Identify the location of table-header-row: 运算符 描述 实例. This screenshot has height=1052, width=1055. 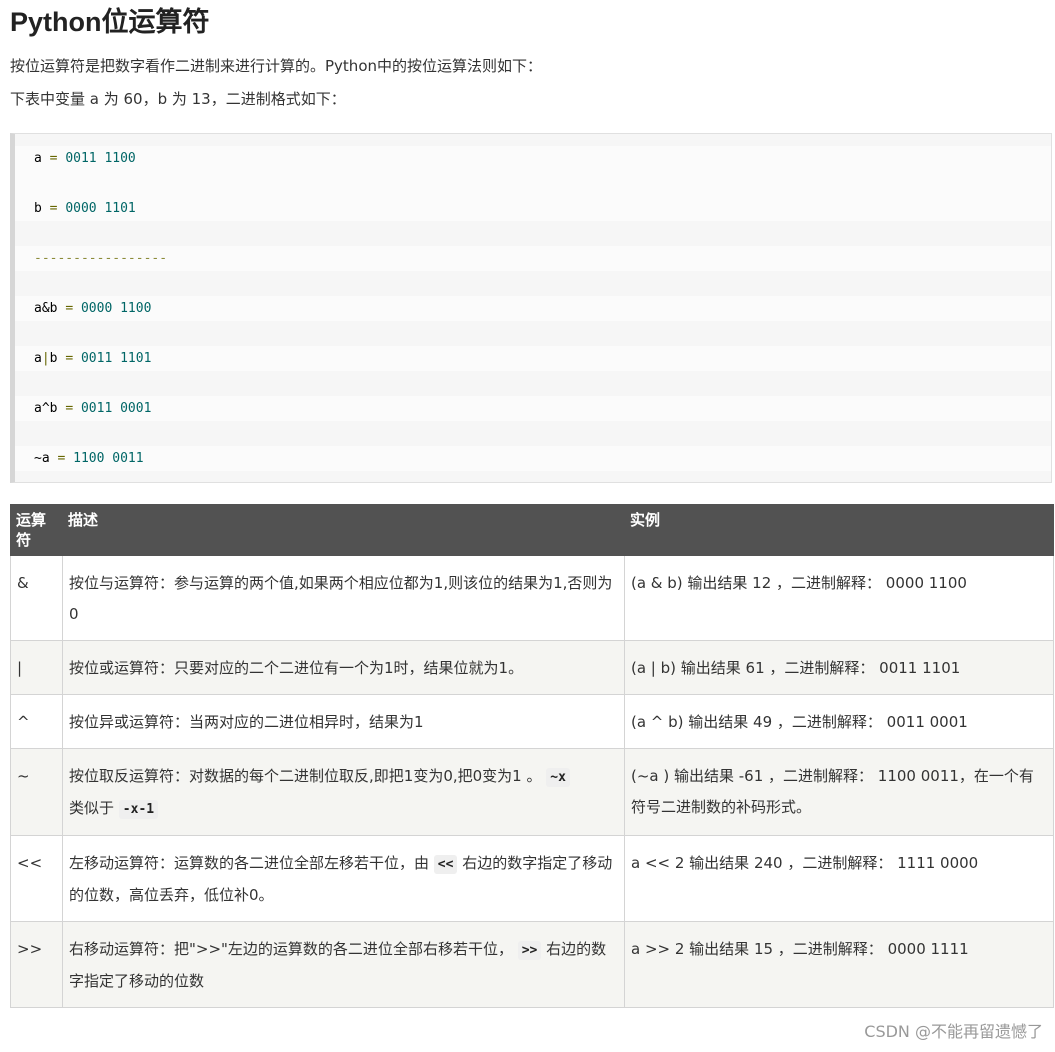
(532, 530).